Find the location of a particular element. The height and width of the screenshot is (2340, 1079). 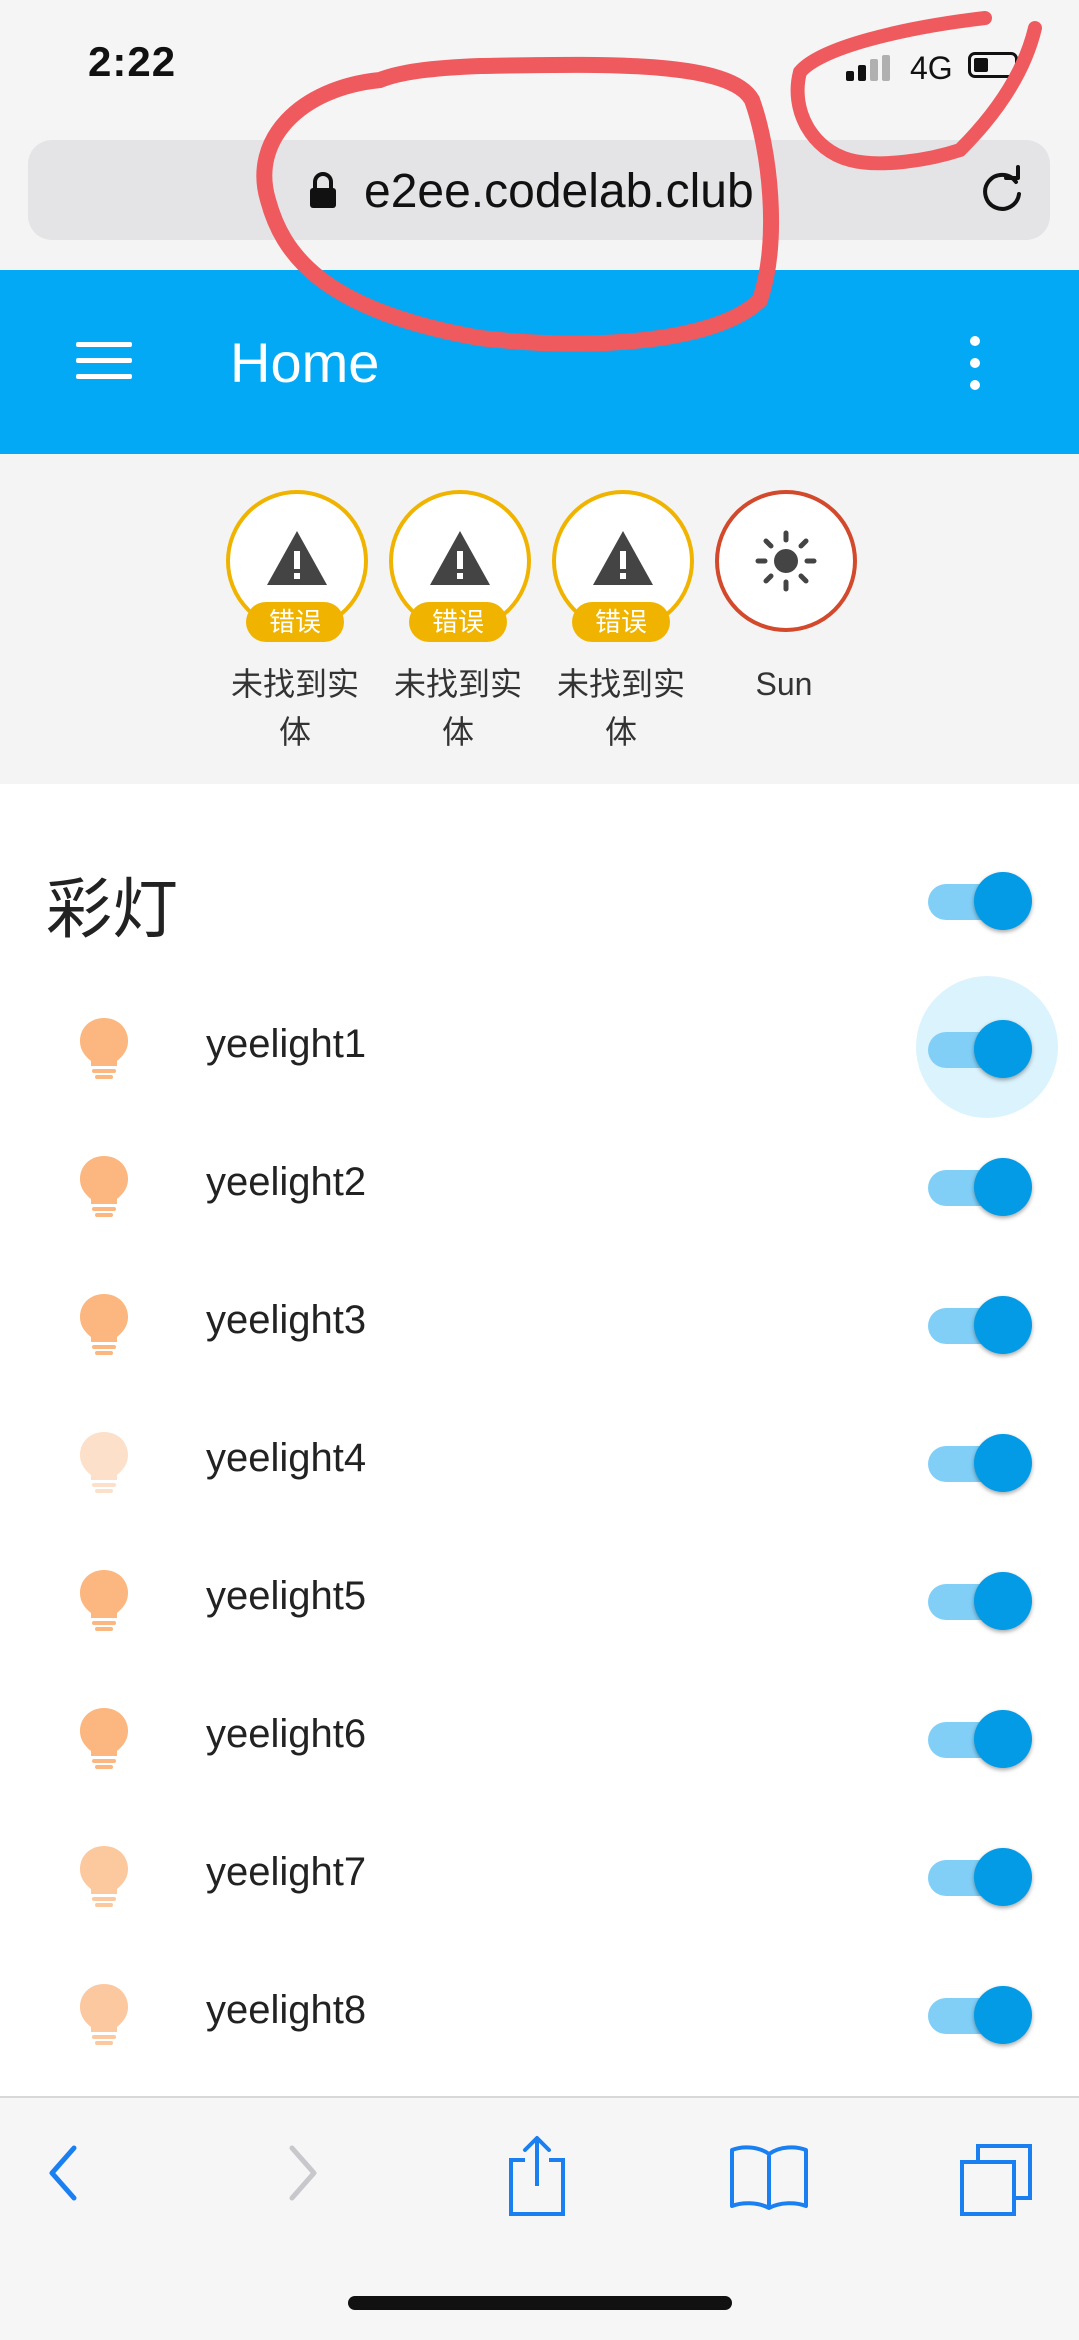

app-header: Home is located at coordinates (539, 362).